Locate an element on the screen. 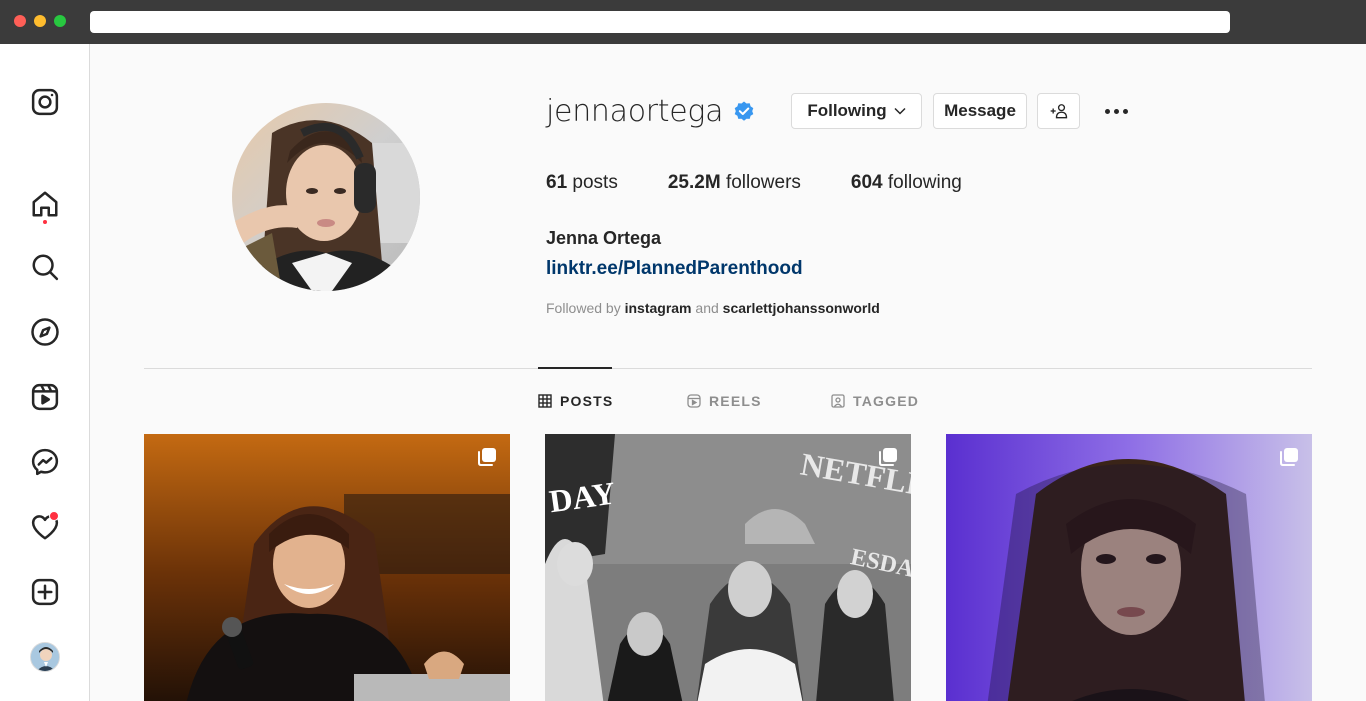 The width and height of the screenshot is (1366, 701). following-button: Following is located at coordinates (856, 111).